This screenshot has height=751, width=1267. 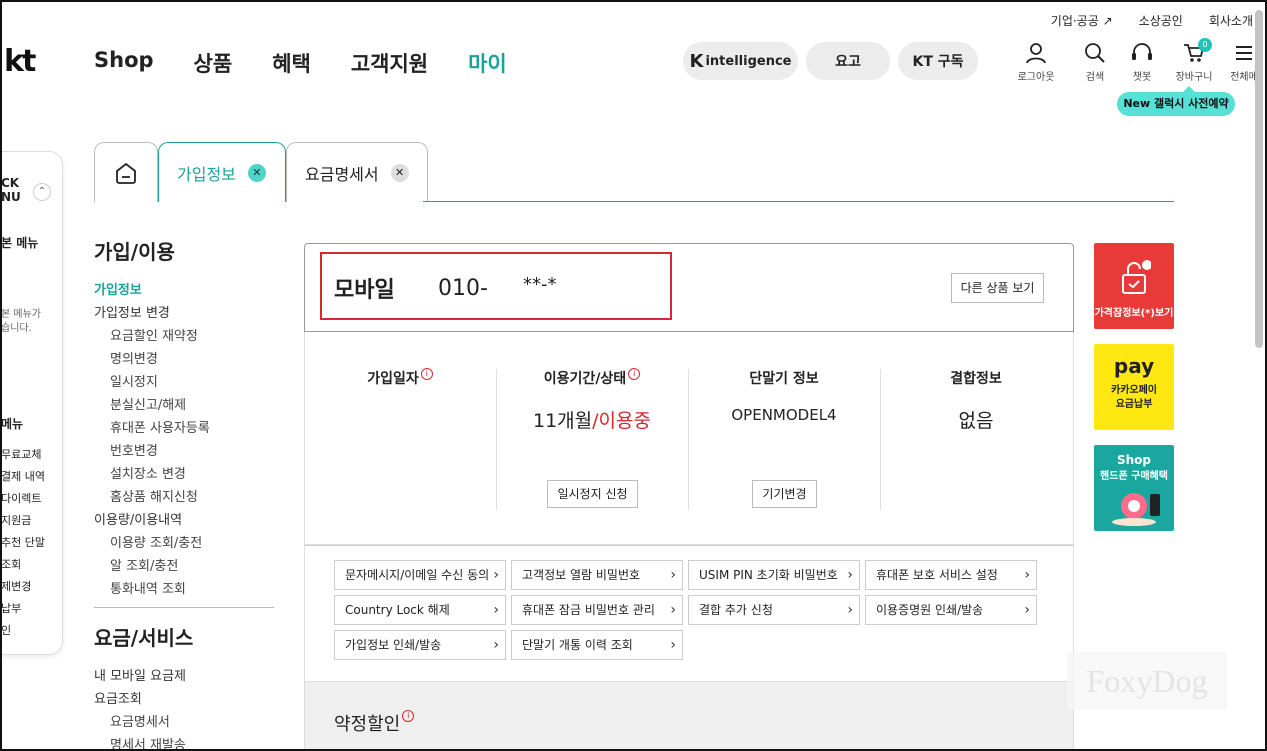 What do you see at coordinates (774, 610) in the screenshot?
I see `link-bundle-add: 결합 추가 신청` at bounding box center [774, 610].